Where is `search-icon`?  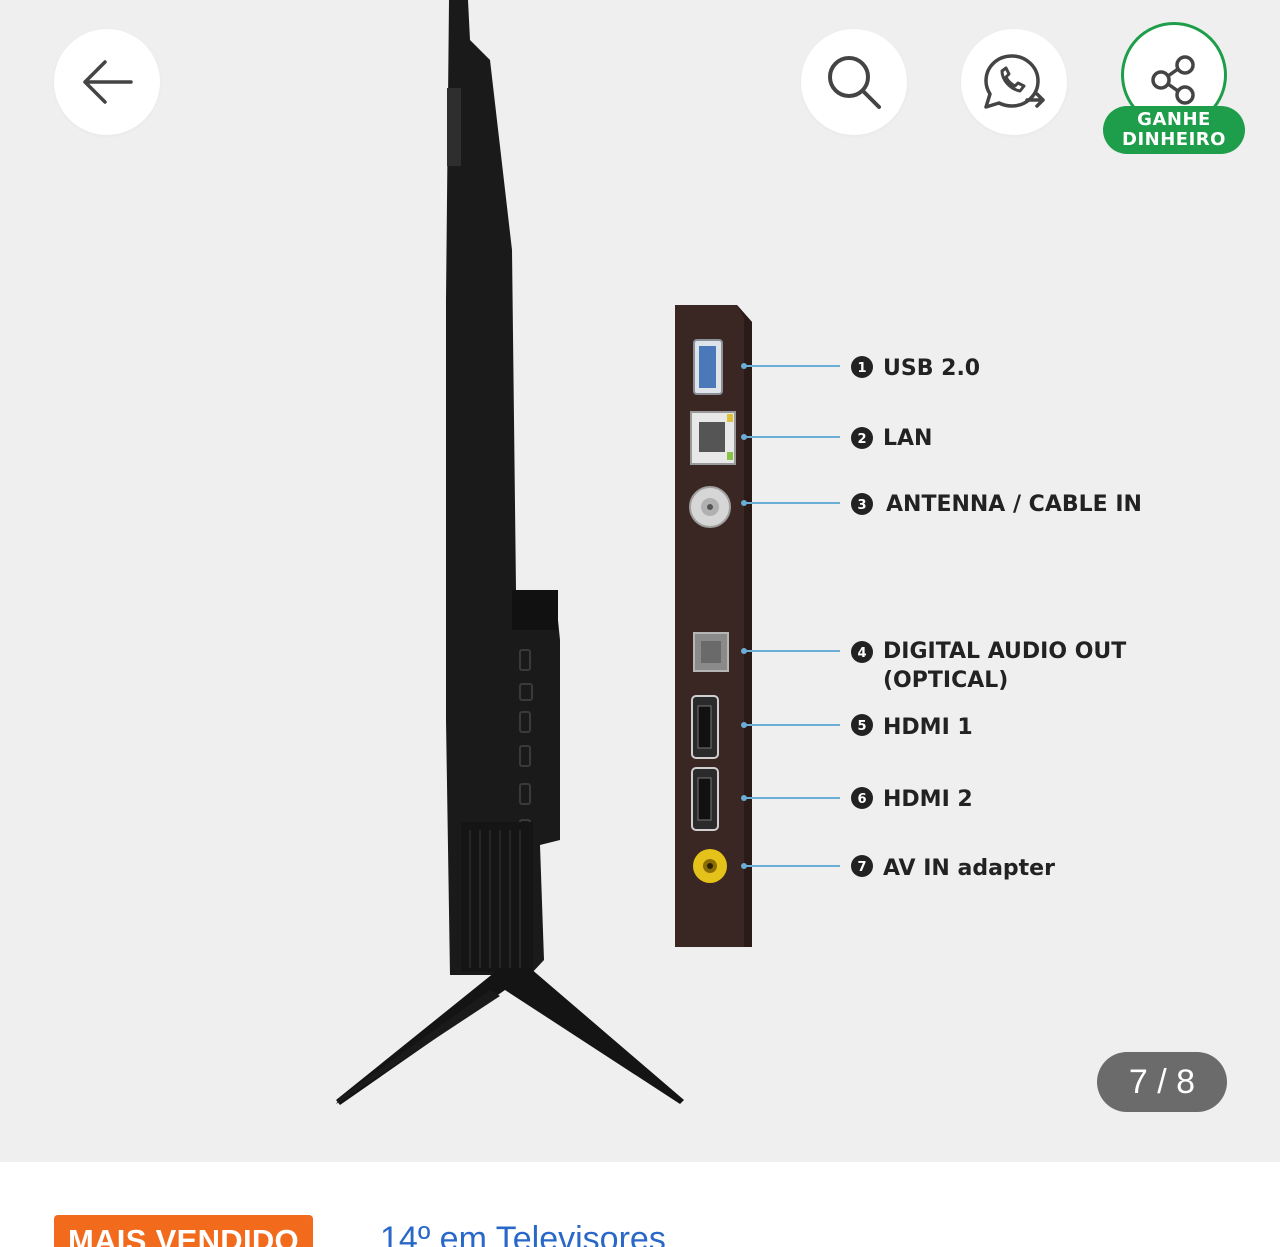 search-icon is located at coordinates (854, 82).